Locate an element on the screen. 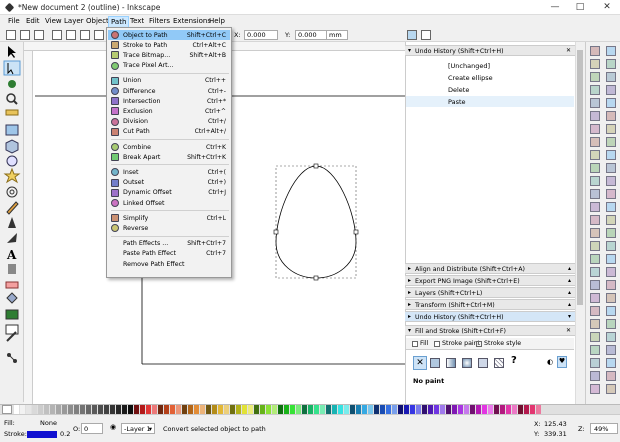  ellipse-tool-icon is located at coordinates (12, 161).